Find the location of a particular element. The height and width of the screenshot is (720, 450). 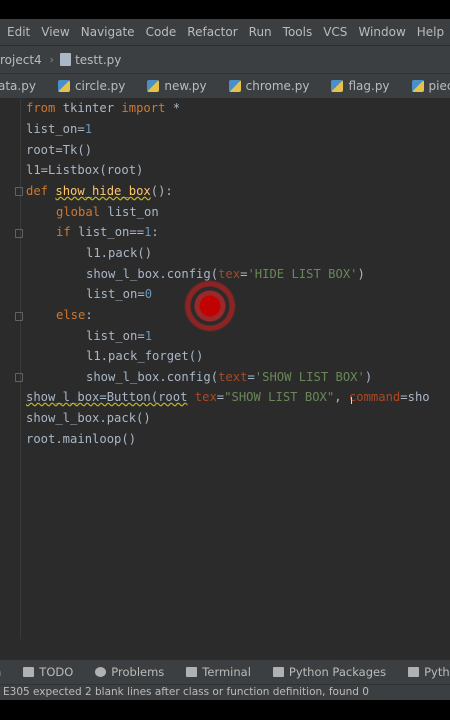

text-cursor-icon: I is located at coordinates (351, 401).